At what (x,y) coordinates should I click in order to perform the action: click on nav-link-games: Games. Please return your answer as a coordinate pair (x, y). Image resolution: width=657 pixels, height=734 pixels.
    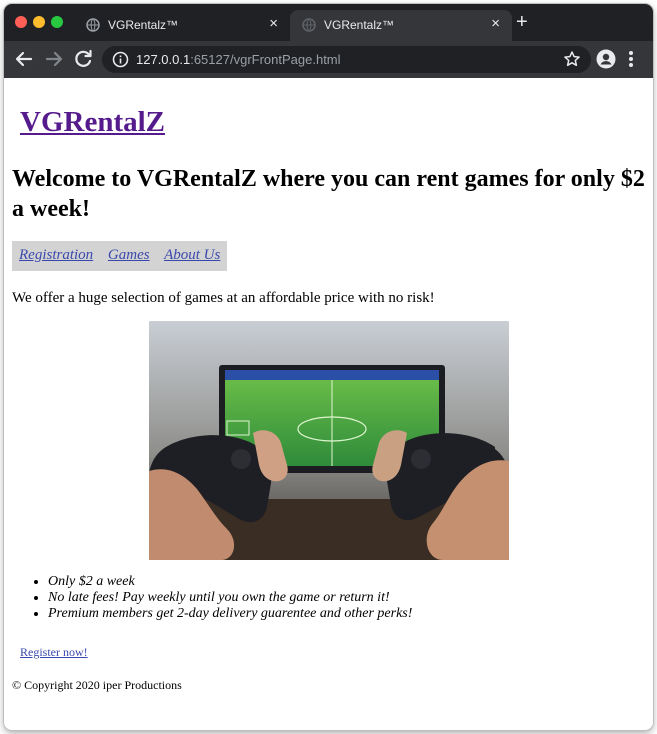
    Looking at the image, I should click on (129, 255).